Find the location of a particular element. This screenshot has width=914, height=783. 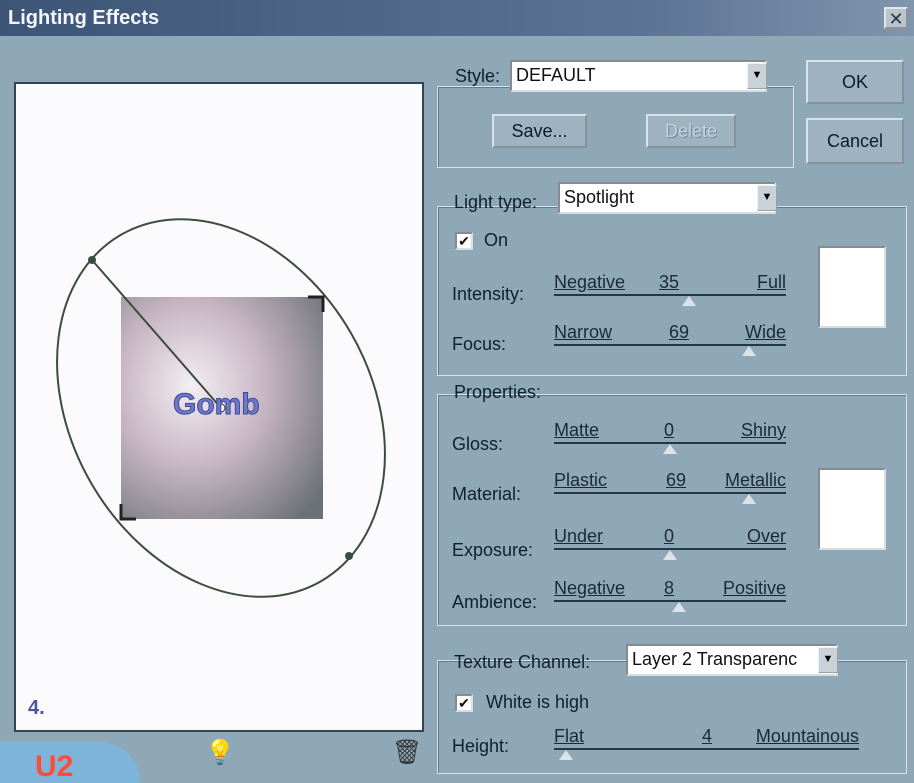

ambience-slider: Negative 8 Positive is located at coordinates (670, 595).